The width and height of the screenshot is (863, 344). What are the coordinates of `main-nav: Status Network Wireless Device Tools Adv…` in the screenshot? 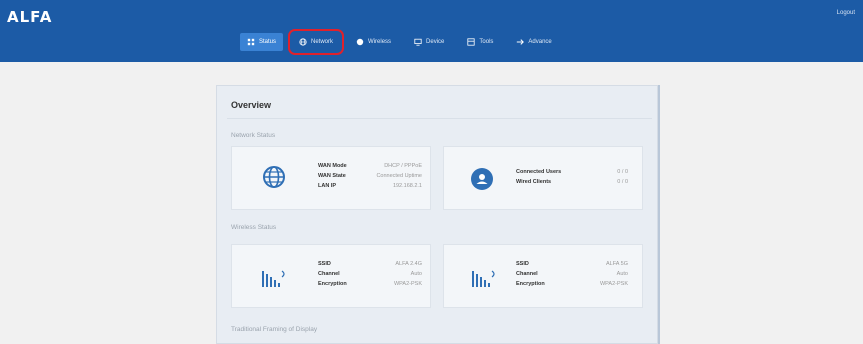 It's located at (404, 42).